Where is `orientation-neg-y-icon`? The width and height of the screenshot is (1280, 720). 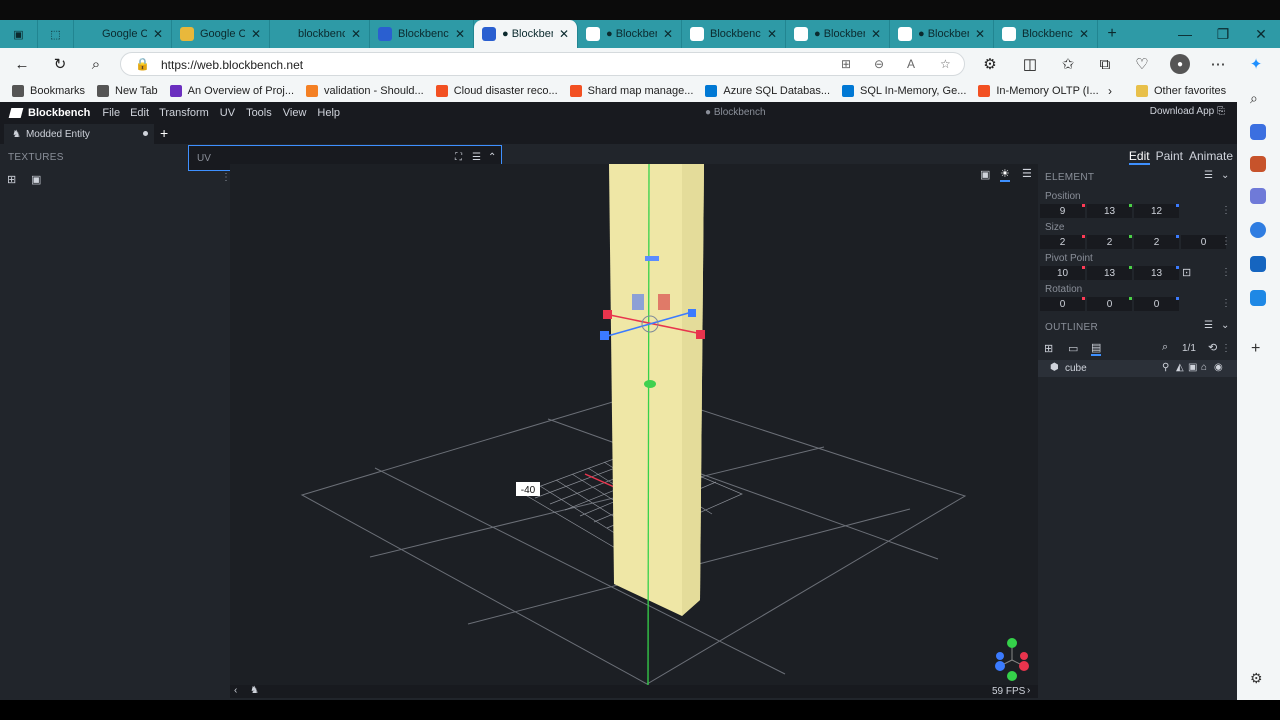
orientation-neg-y-icon is located at coordinates (1012, 676).